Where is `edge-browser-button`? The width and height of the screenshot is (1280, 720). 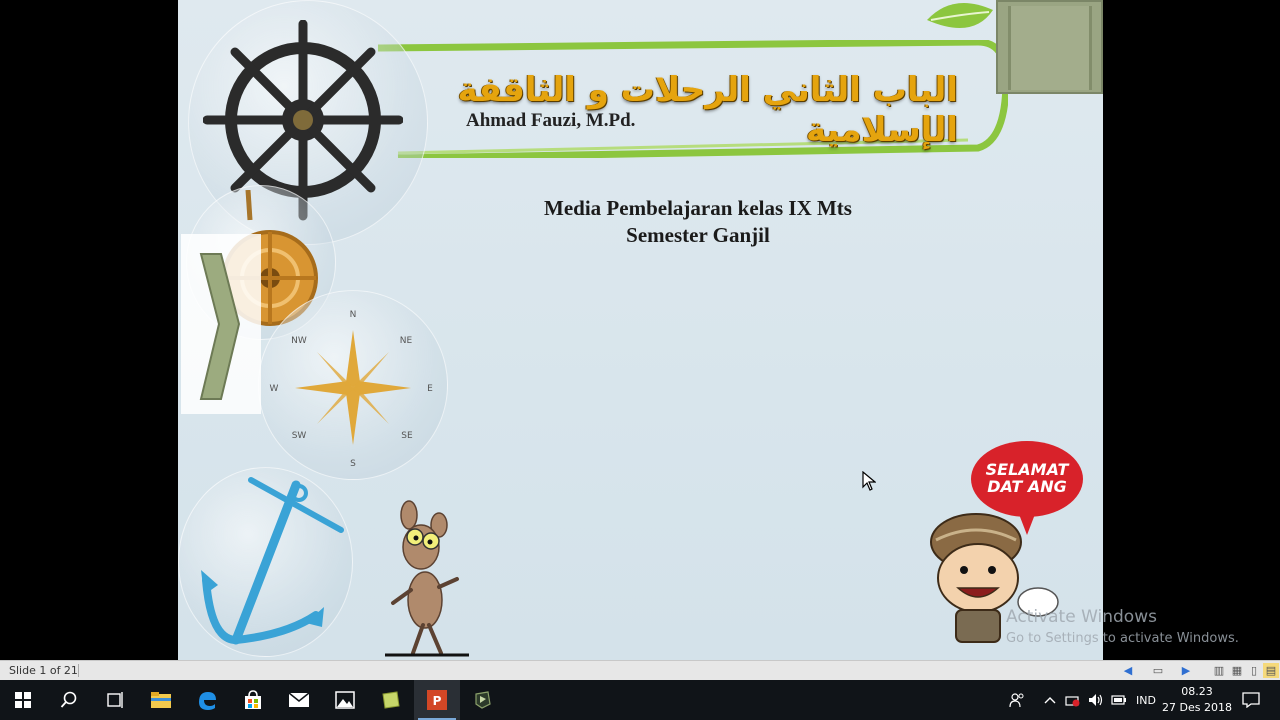
edge-browser-button is located at coordinates (207, 700).